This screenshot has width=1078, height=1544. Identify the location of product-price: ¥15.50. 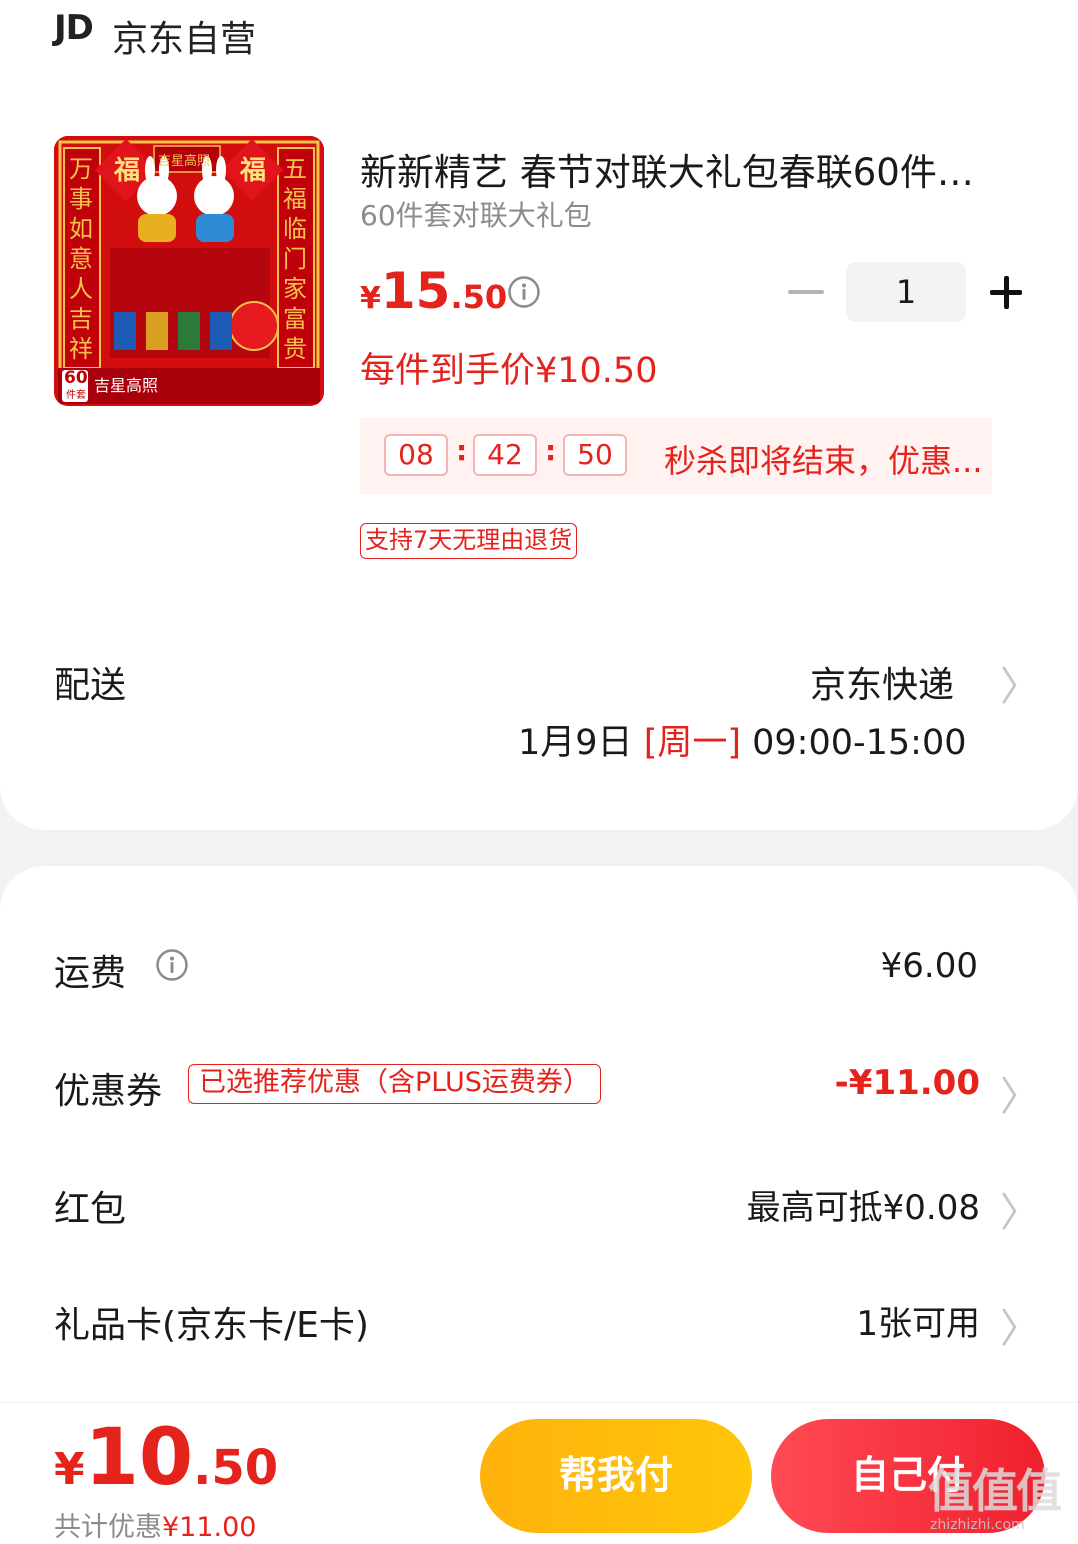
(433, 291).